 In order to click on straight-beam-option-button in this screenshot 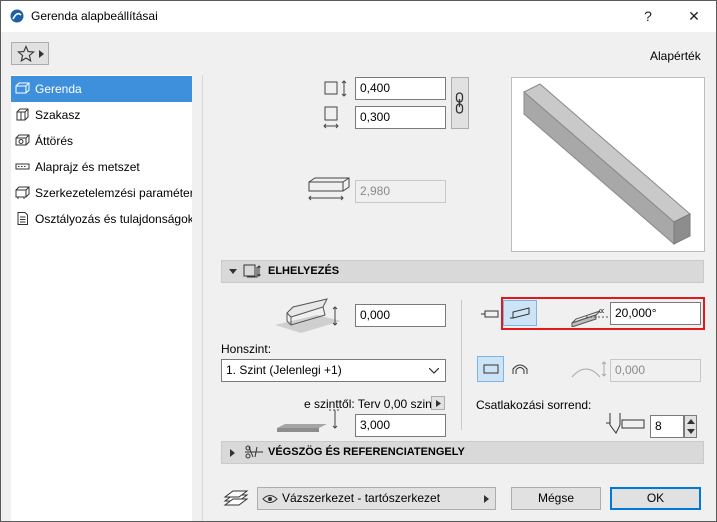, I will do `click(490, 369)`.